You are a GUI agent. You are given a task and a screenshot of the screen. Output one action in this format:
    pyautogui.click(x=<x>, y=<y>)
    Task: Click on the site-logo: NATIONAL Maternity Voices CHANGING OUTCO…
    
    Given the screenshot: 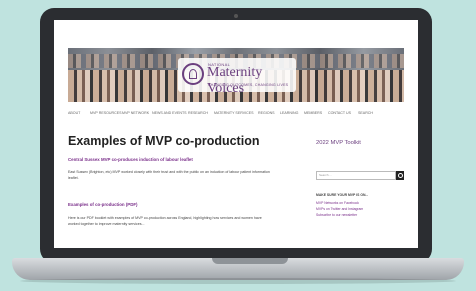 What is the action you would take?
    pyautogui.click(x=237, y=77)
    